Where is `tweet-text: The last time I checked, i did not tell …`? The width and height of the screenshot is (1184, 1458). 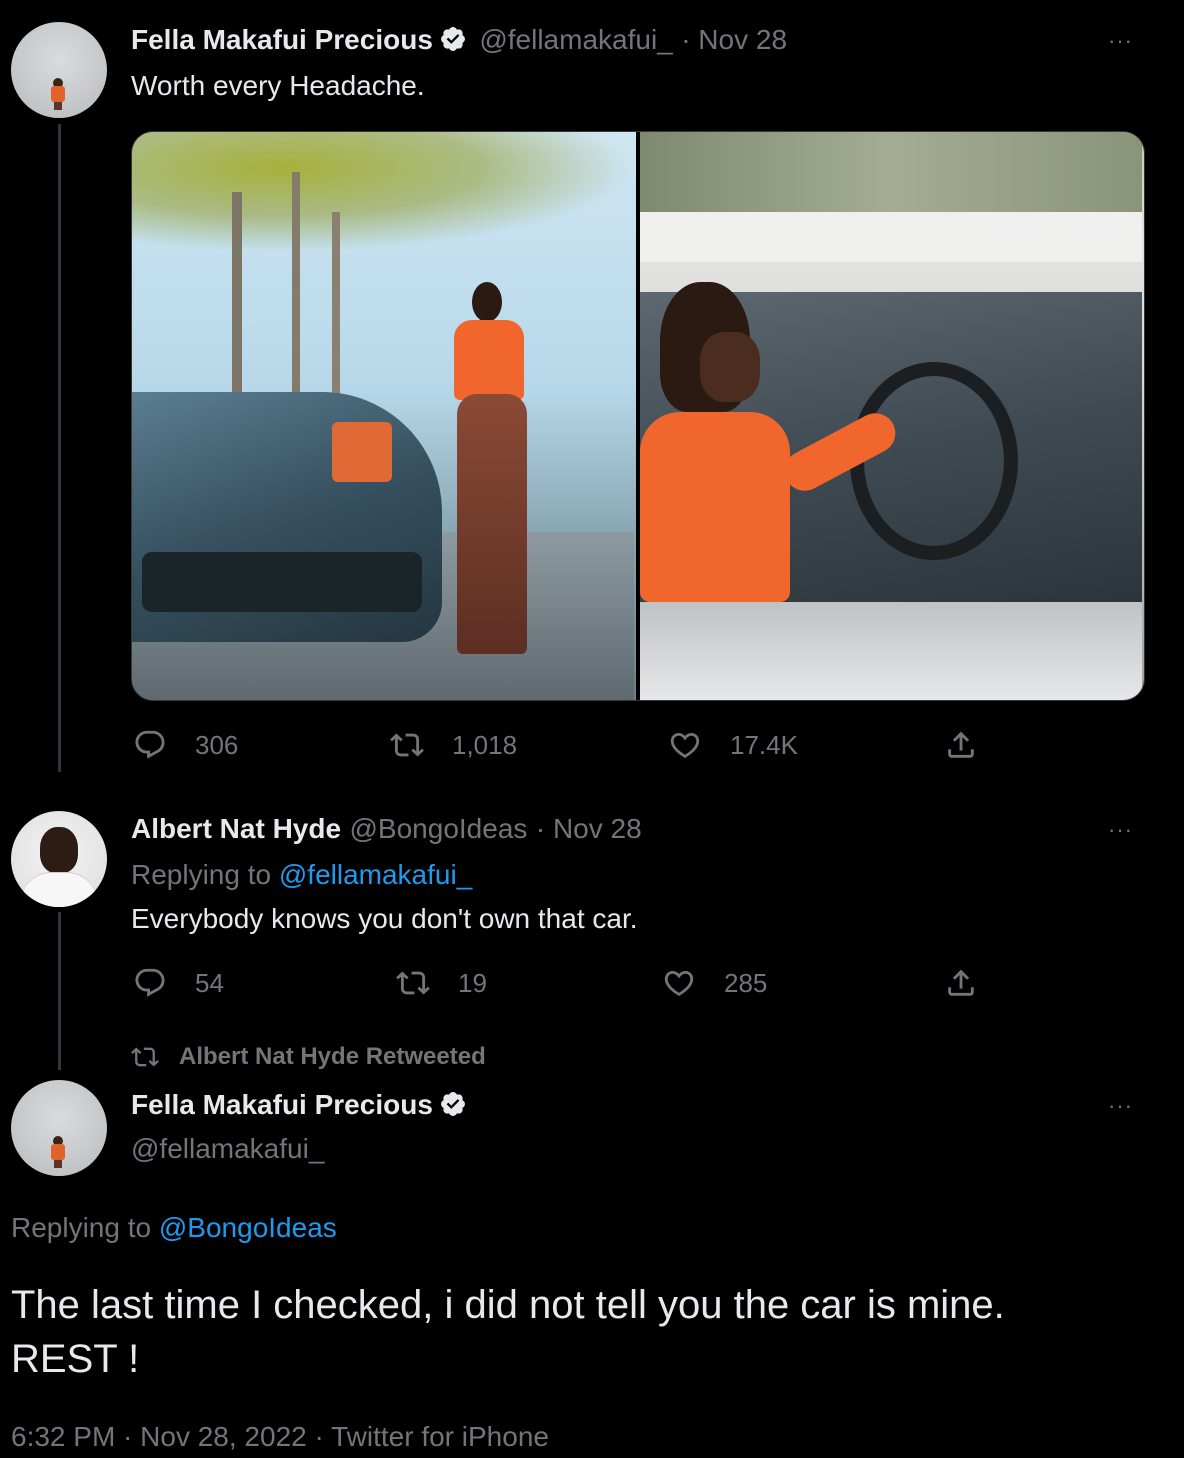 tweet-text: The last time I checked, i did not tell … is located at coordinates (591, 1332).